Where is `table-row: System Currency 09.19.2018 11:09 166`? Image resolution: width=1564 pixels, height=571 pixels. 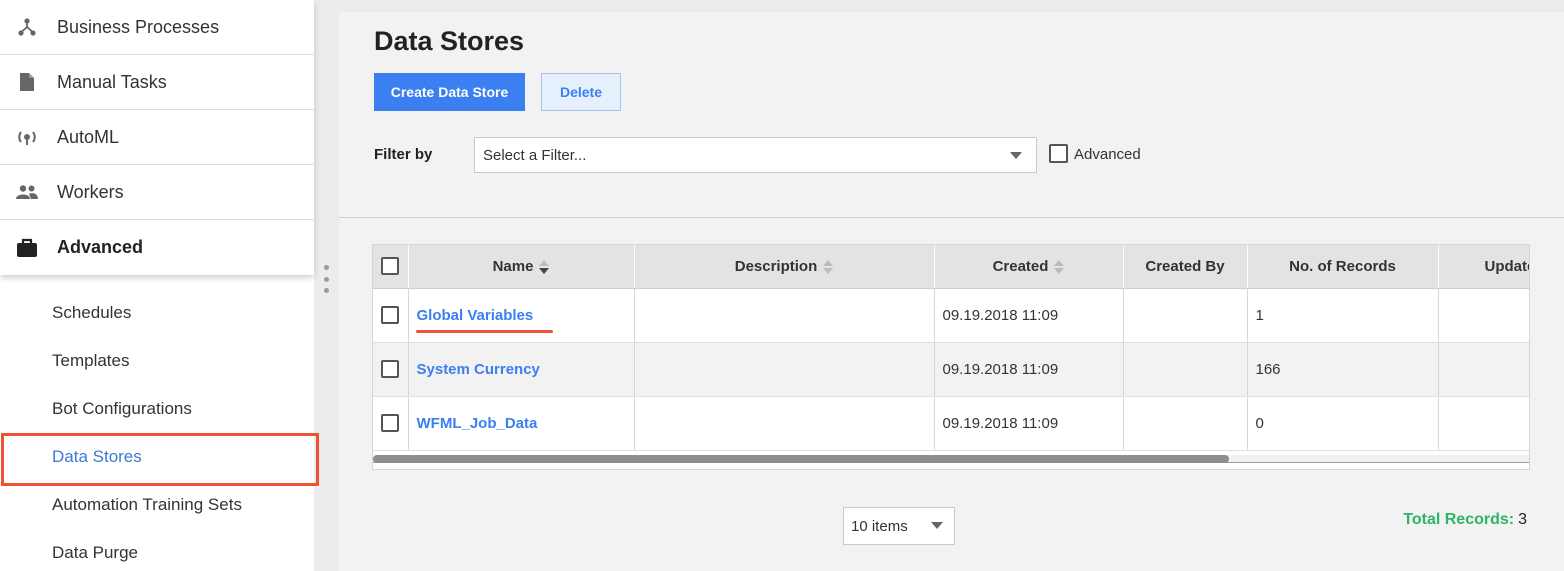
table-row: System Currency 09.19.2018 11:09 166 is located at coordinates (951, 369).